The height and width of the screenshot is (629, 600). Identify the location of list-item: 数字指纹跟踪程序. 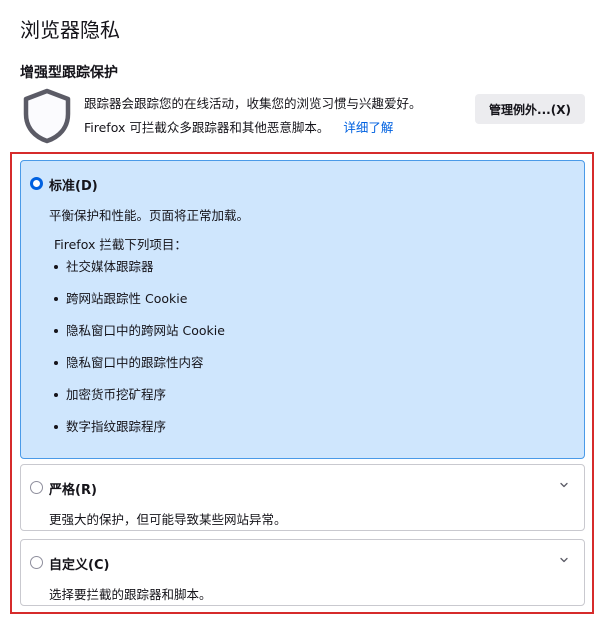
(139, 435).